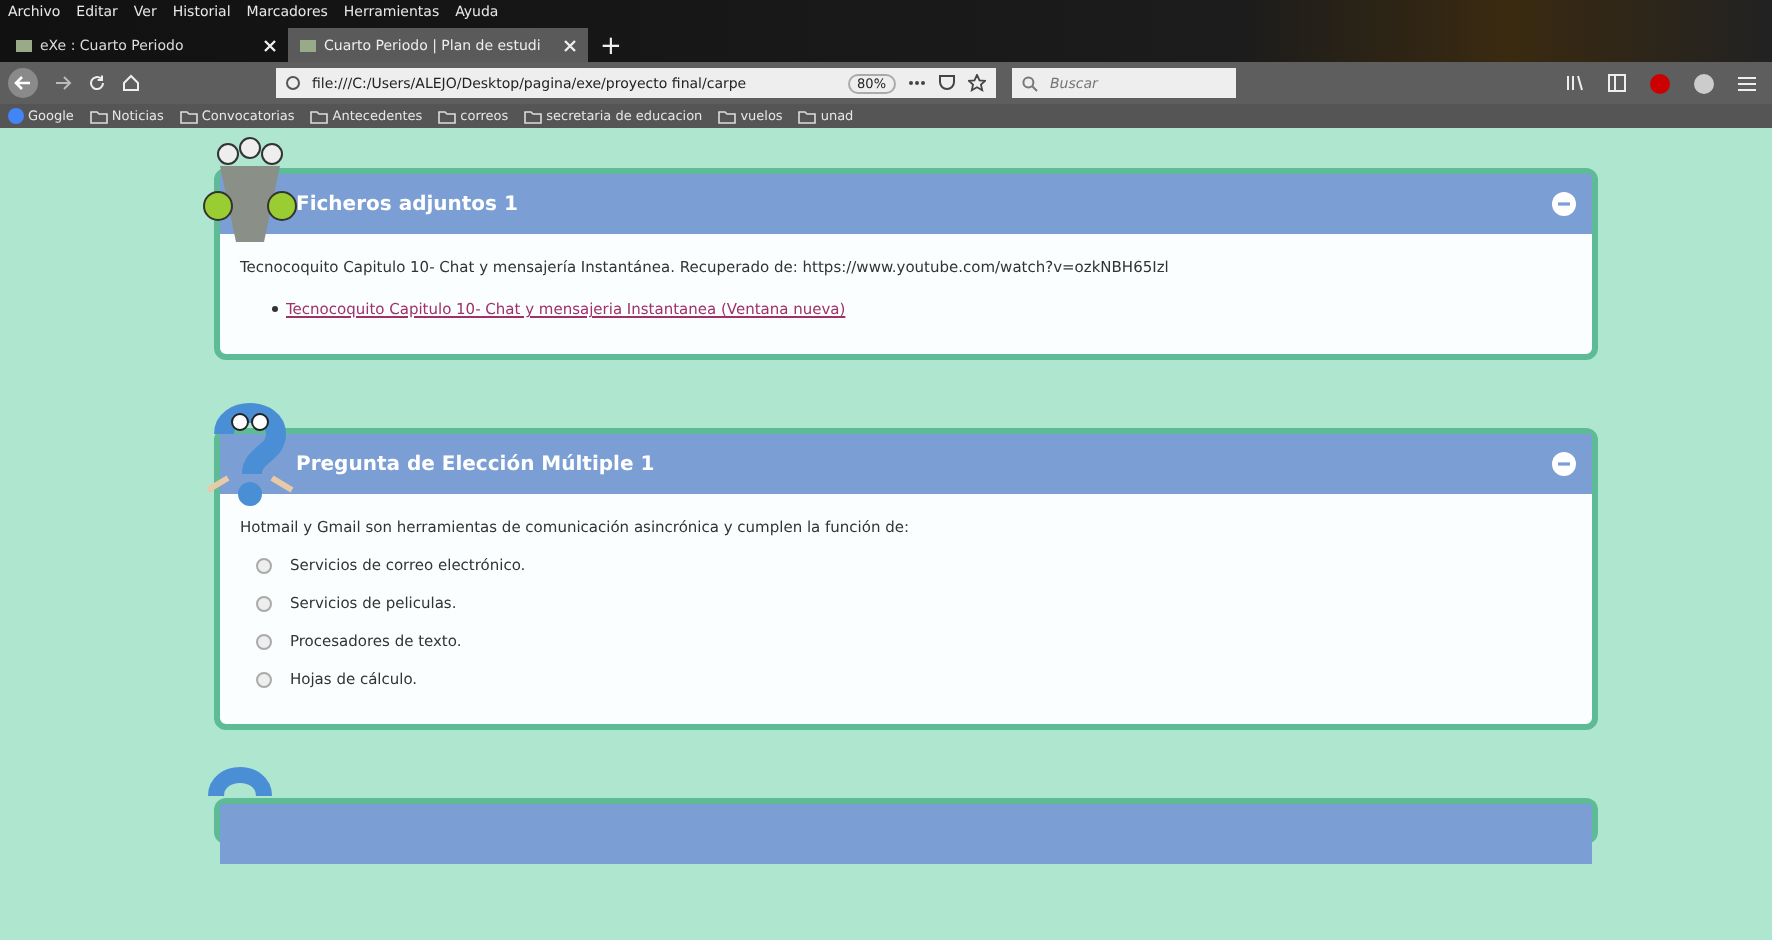 The width and height of the screenshot is (1772, 940). I want to click on info-icon, so click(293, 83).